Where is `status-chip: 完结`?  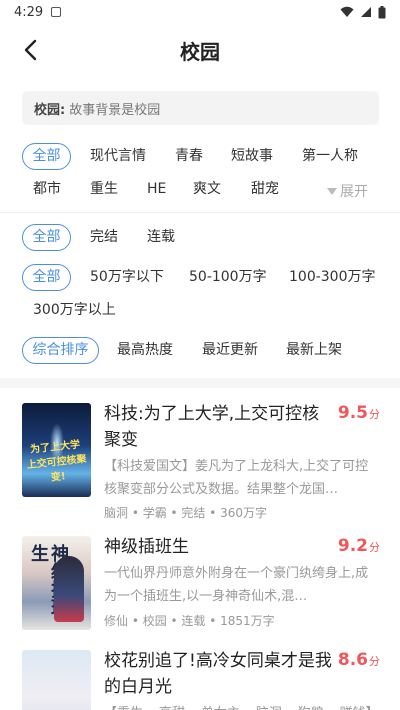
status-chip: 完结 is located at coordinates (104, 237).